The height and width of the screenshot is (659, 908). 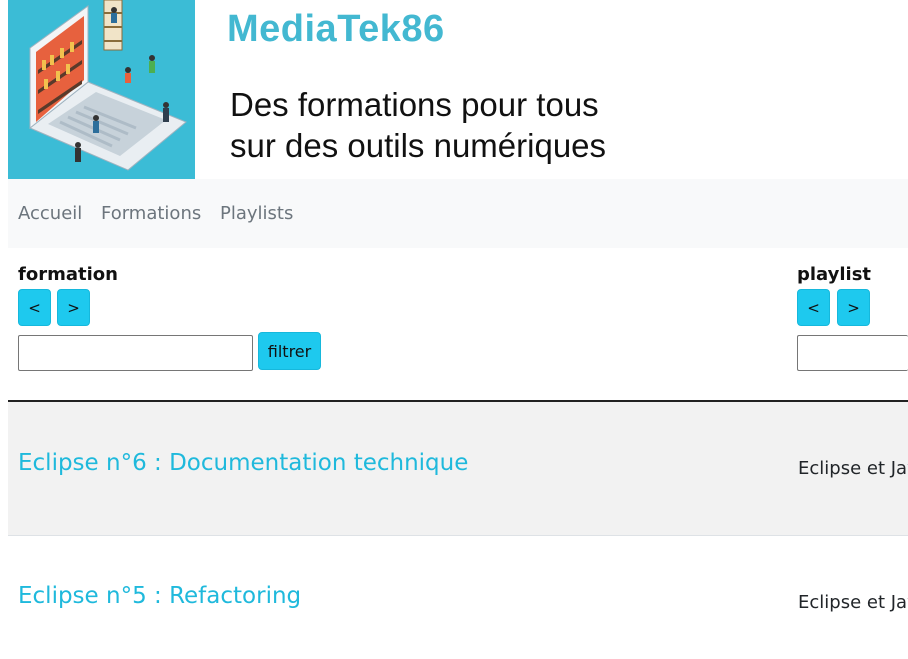 What do you see at coordinates (68, 274) in the screenshot?
I see `formation-column-label: formation` at bounding box center [68, 274].